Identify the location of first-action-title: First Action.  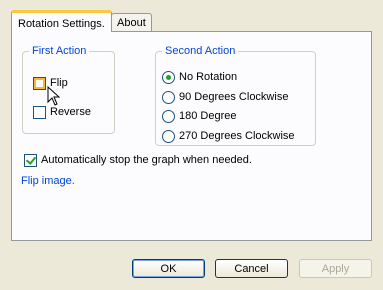
(59, 51).